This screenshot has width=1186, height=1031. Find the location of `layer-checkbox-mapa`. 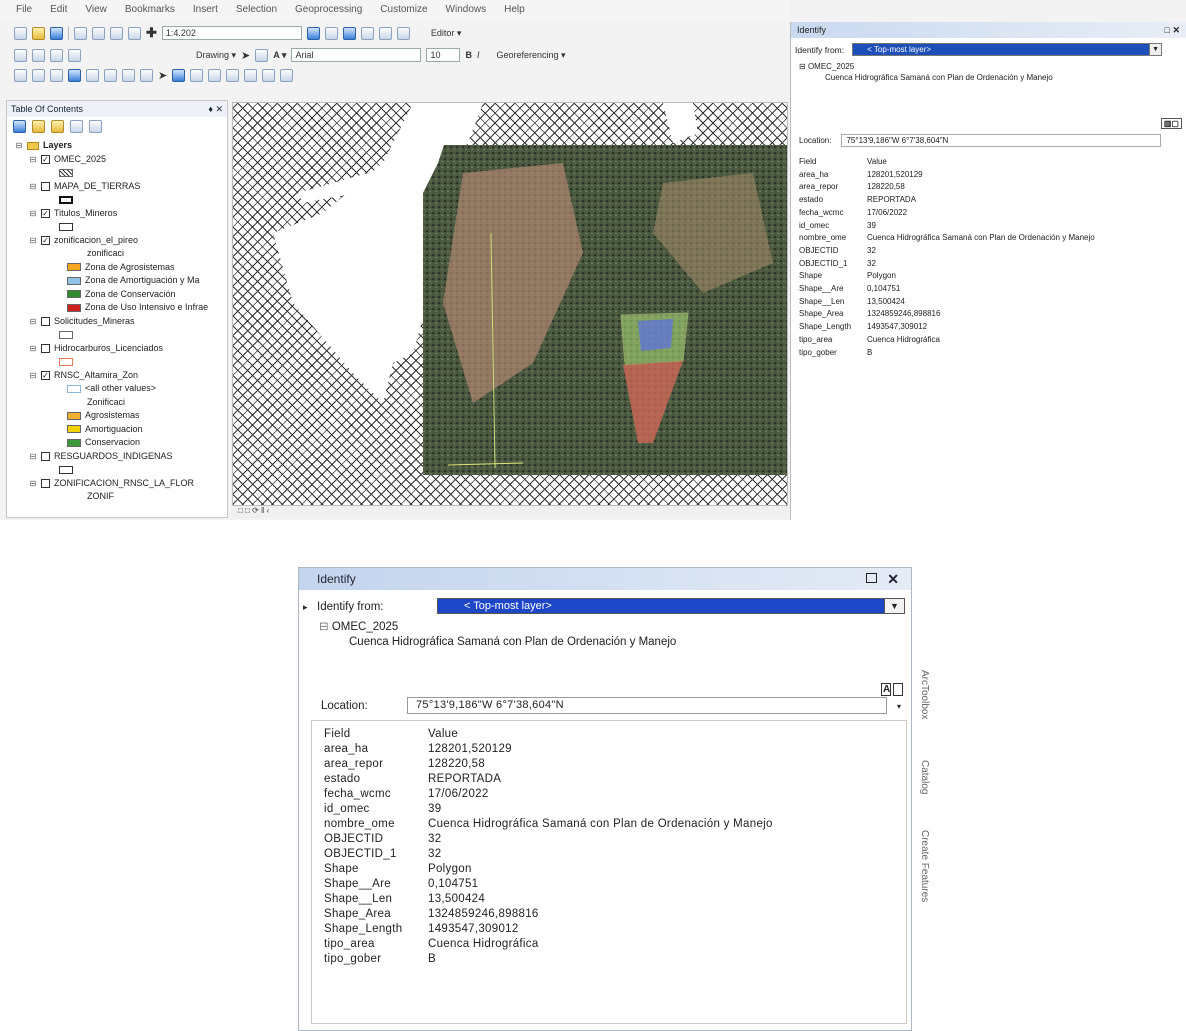

layer-checkbox-mapa is located at coordinates (45, 186).